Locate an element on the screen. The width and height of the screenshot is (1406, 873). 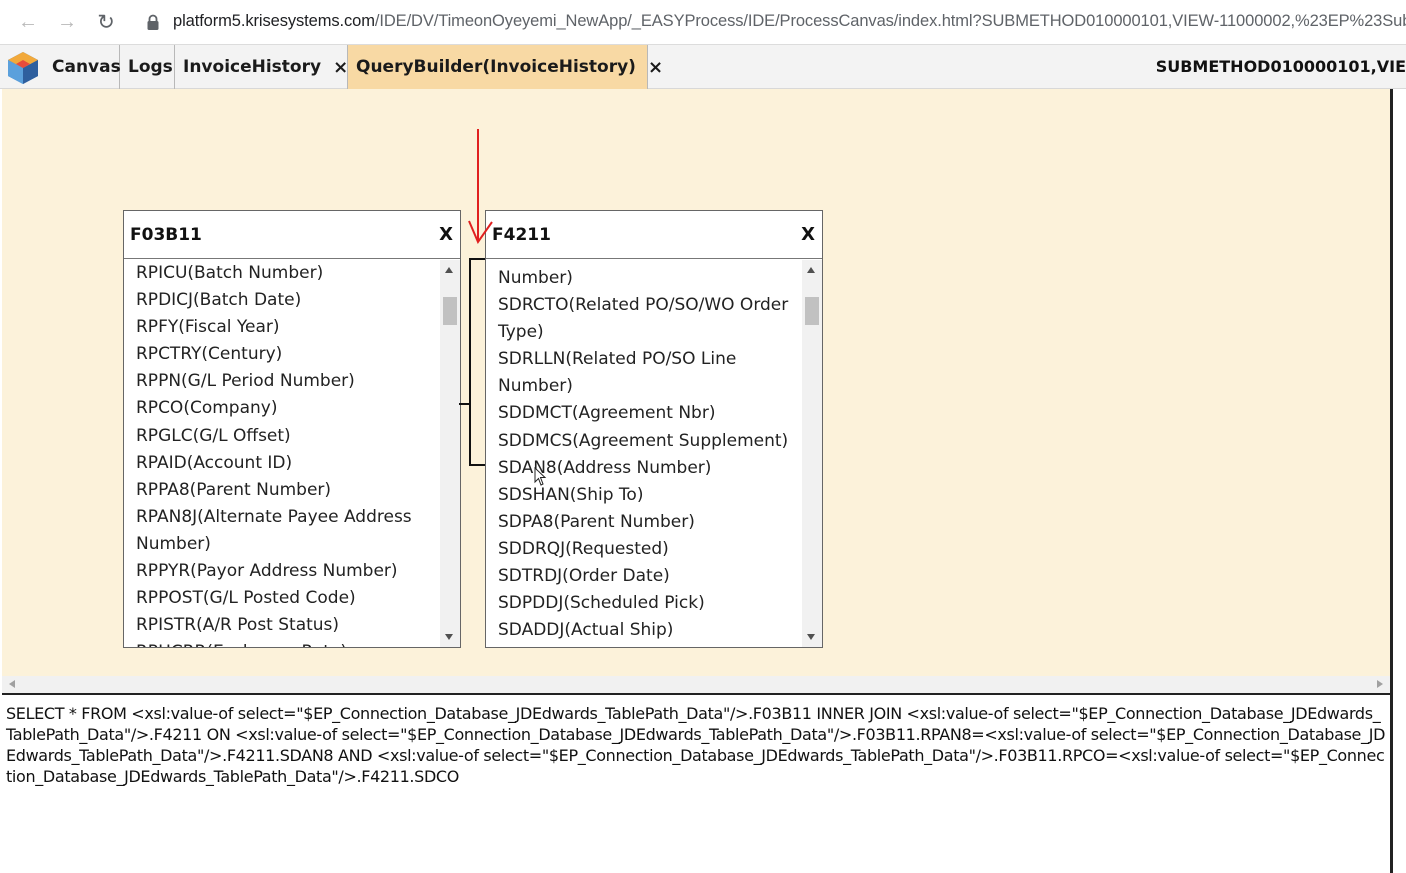
app-logo-icon is located at coordinates (23, 68).